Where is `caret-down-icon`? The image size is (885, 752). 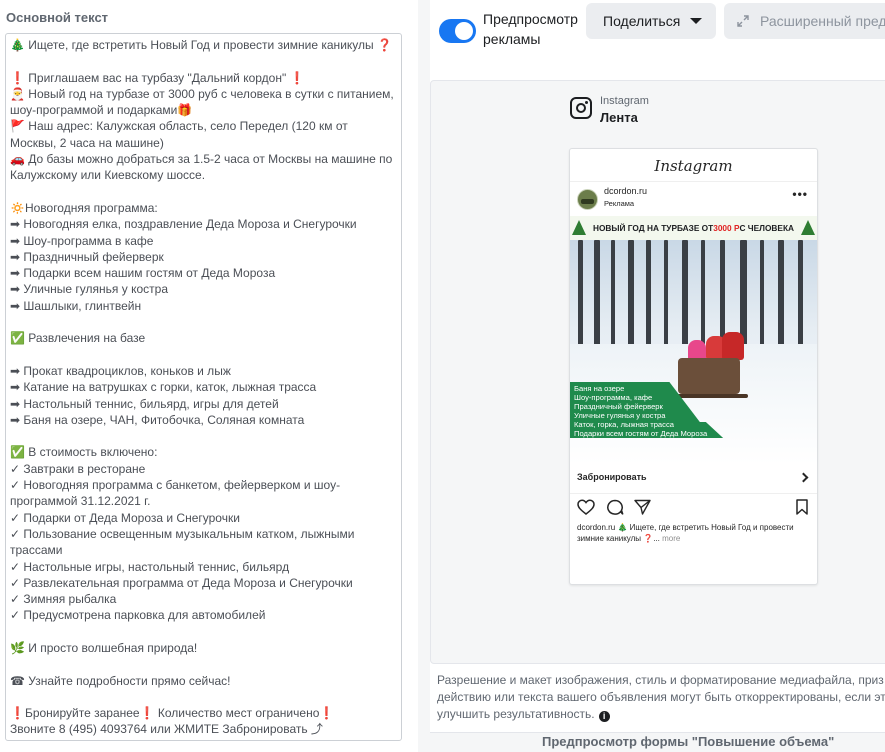
caret-down-icon is located at coordinates (696, 21).